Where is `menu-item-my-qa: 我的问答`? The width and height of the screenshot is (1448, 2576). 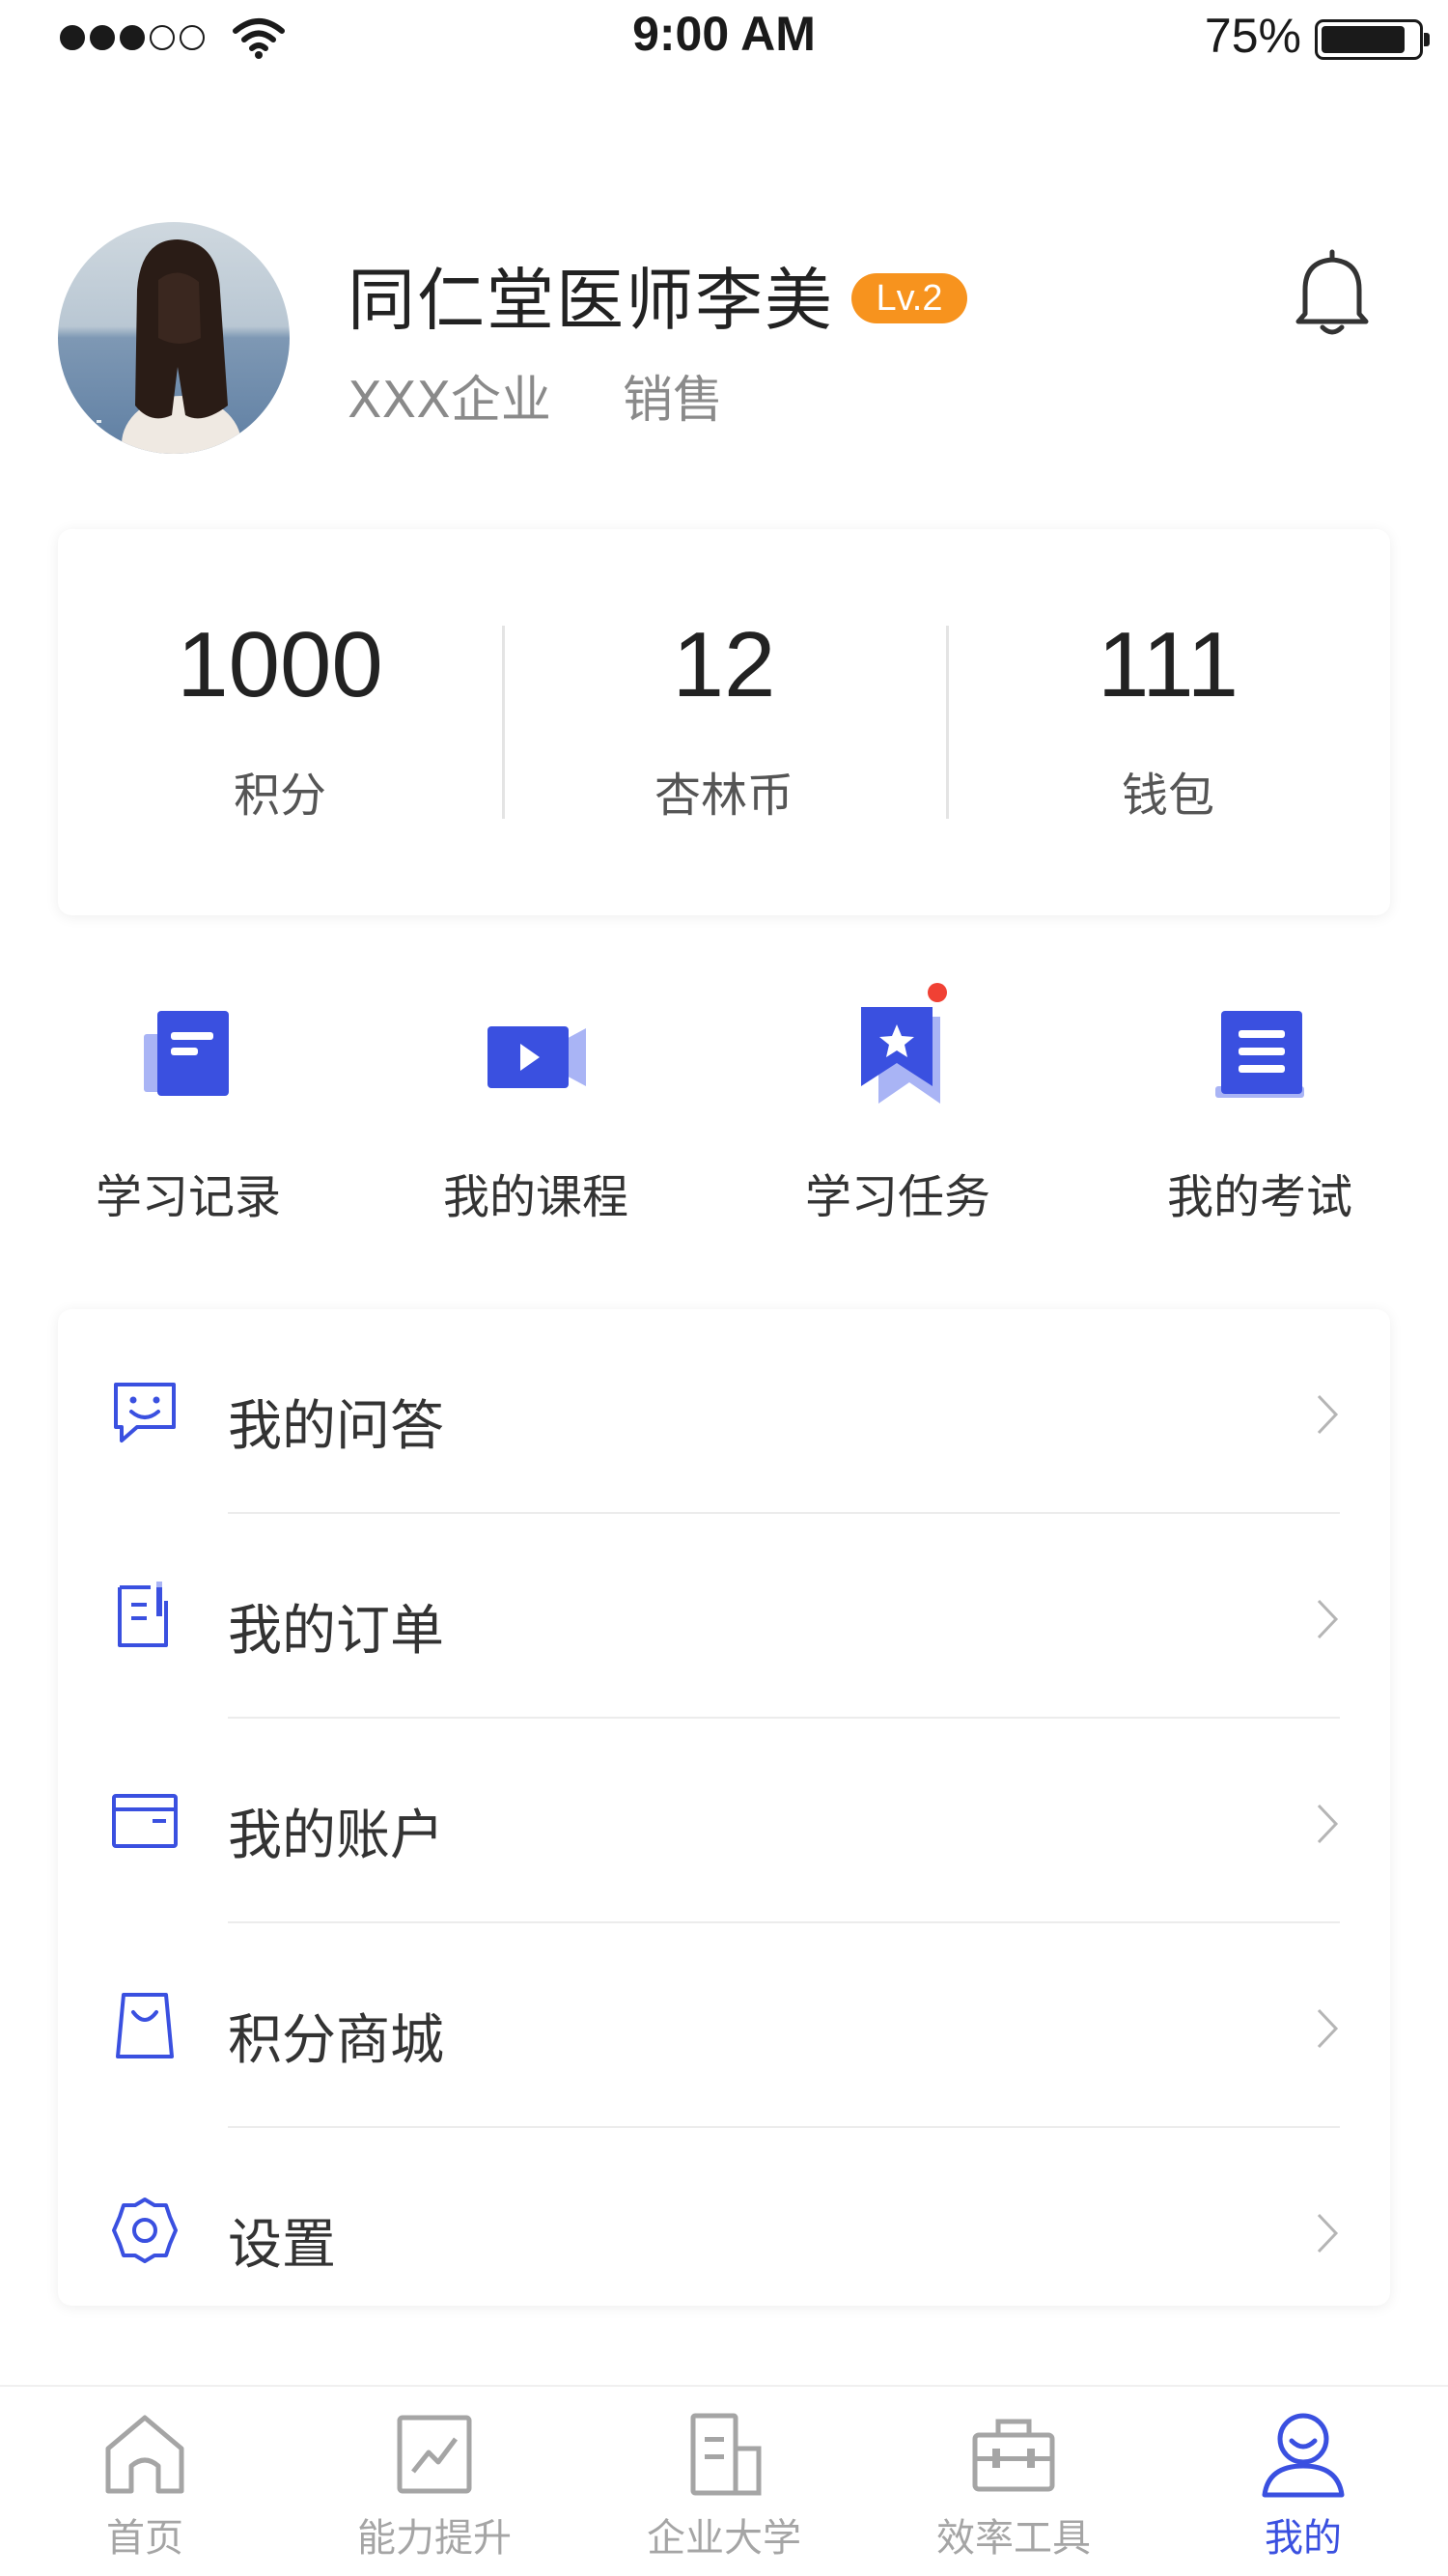 menu-item-my-qa: 我的问答 is located at coordinates (724, 1412).